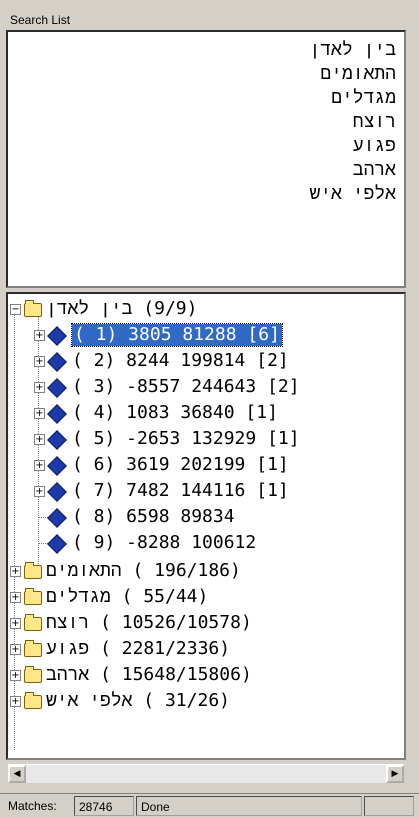  I want to click on status-bar: Matches: 28746 Done, so click(209, 805).